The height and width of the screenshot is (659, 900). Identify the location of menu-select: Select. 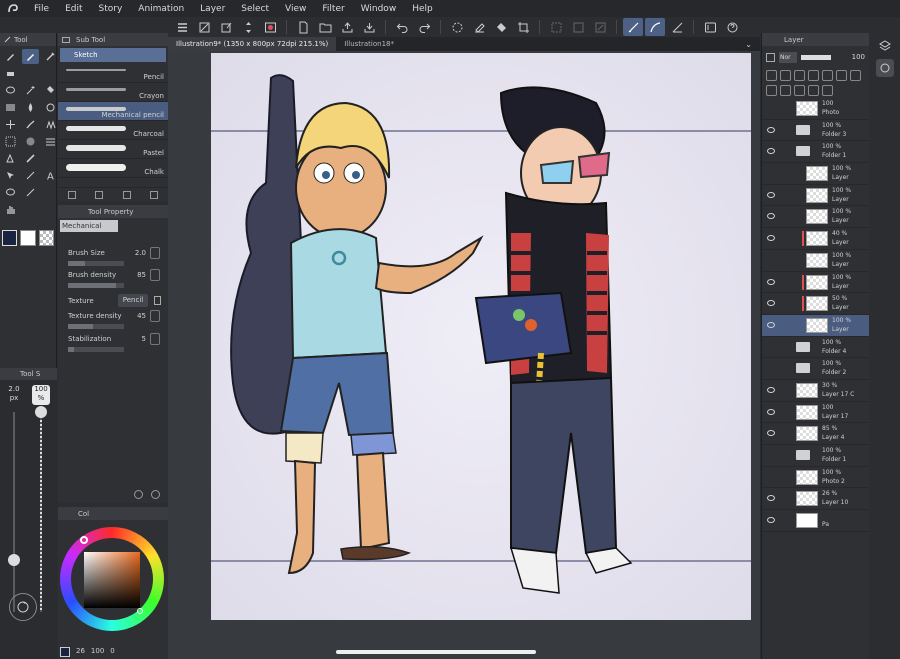
(255, 9).